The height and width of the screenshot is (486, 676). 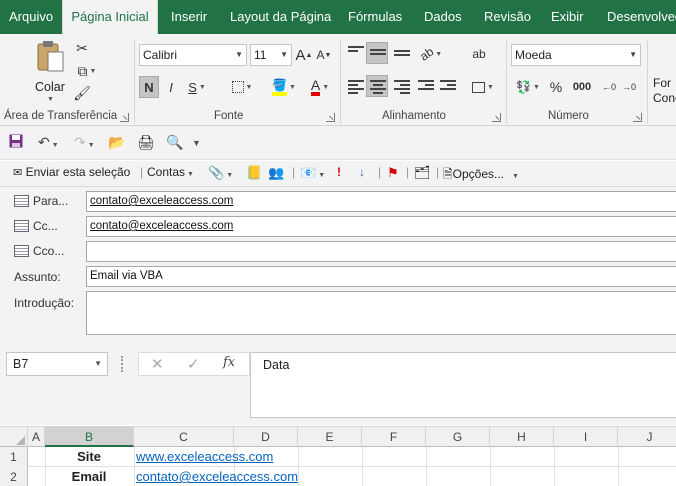 I want to click on shrink-font-button: A ▼, so click(x=324, y=55).